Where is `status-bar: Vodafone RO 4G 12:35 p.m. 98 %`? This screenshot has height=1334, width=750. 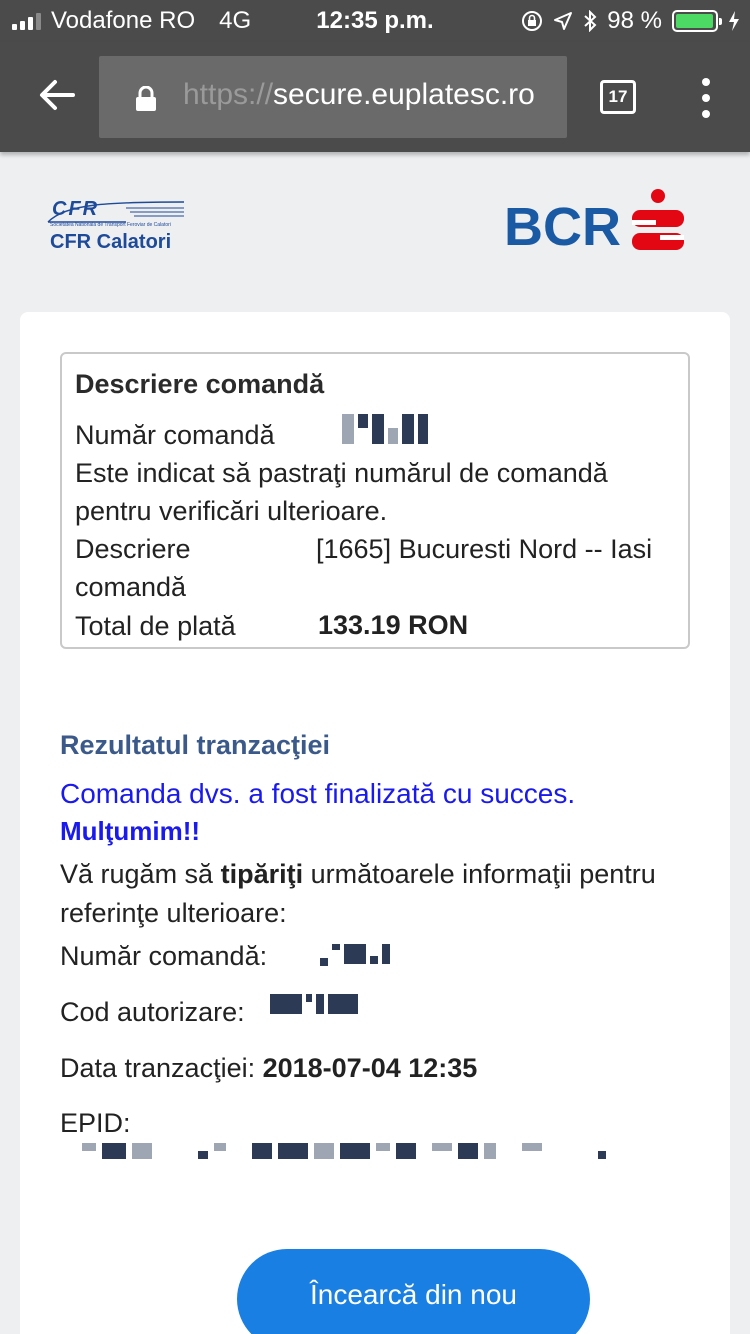
status-bar: Vodafone RO 4G 12:35 p.m. 98 % is located at coordinates (375, 21).